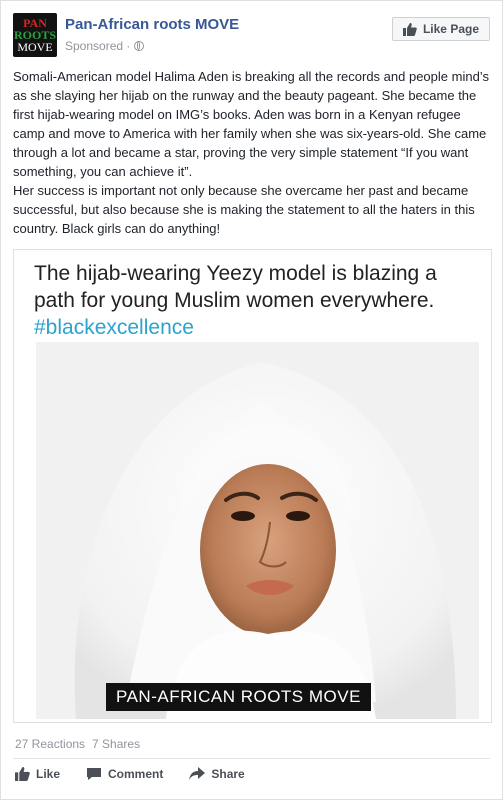  I want to click on post-actions: Like Comment Share, so click(130, 774).